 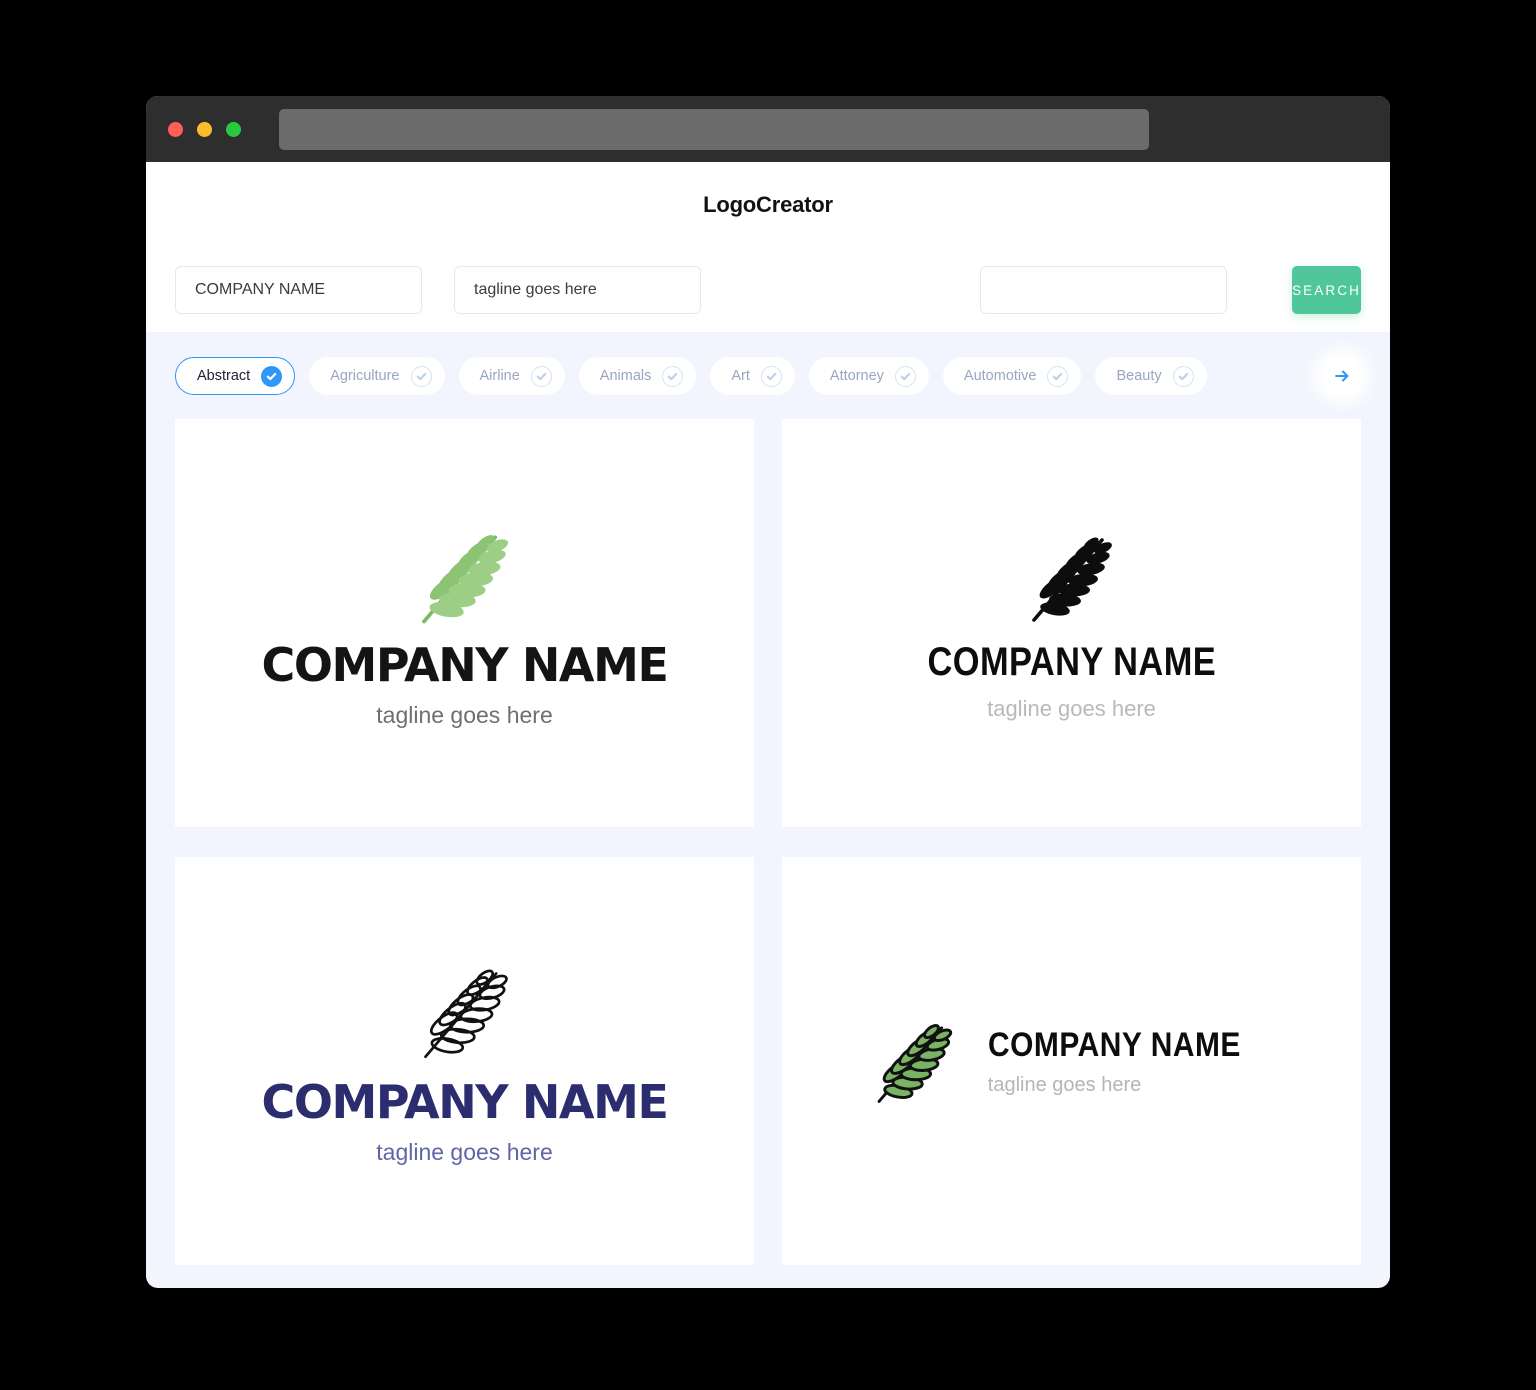 I want to click on logo-card-2: COMPANY NAME tagline goes here, so click(x=1071, y=623).